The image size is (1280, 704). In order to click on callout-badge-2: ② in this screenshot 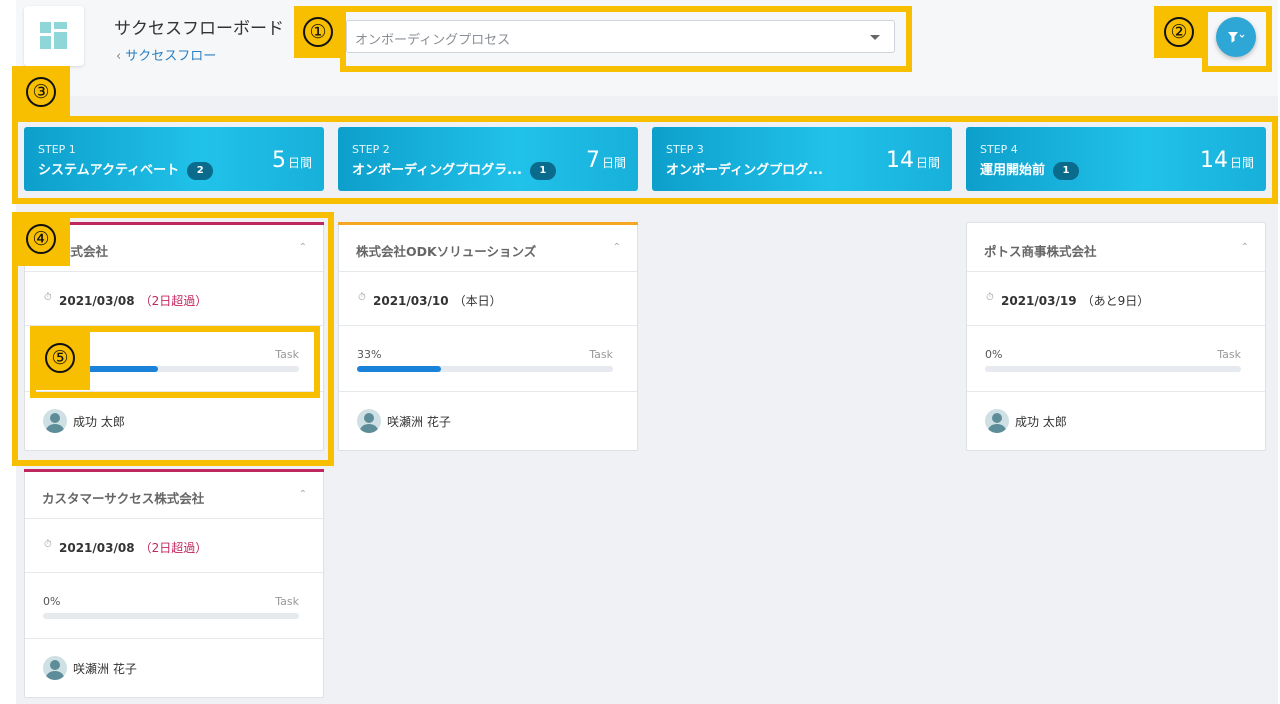, I will do `click(1179, 32)`.